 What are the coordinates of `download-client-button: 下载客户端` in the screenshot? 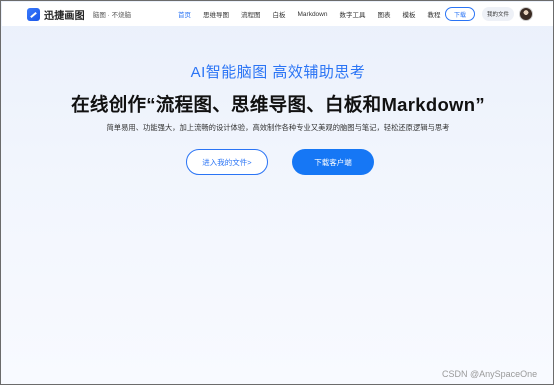 It's located at (333, 162).